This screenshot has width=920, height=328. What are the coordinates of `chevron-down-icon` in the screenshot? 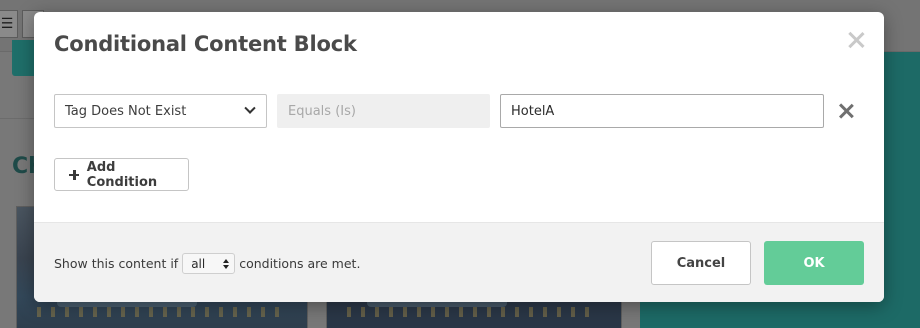 It's located at (250, 108).